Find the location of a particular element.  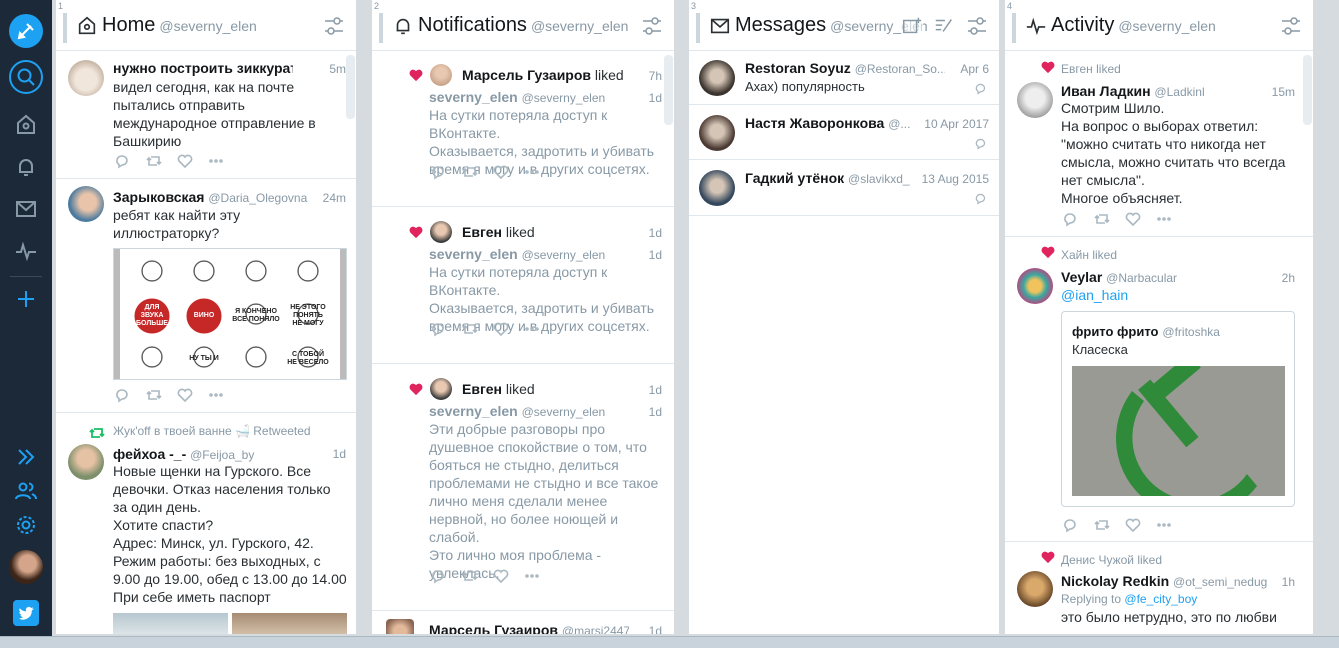

conversation-handle: @slavikxd_ is located at coordinates (879, 179).